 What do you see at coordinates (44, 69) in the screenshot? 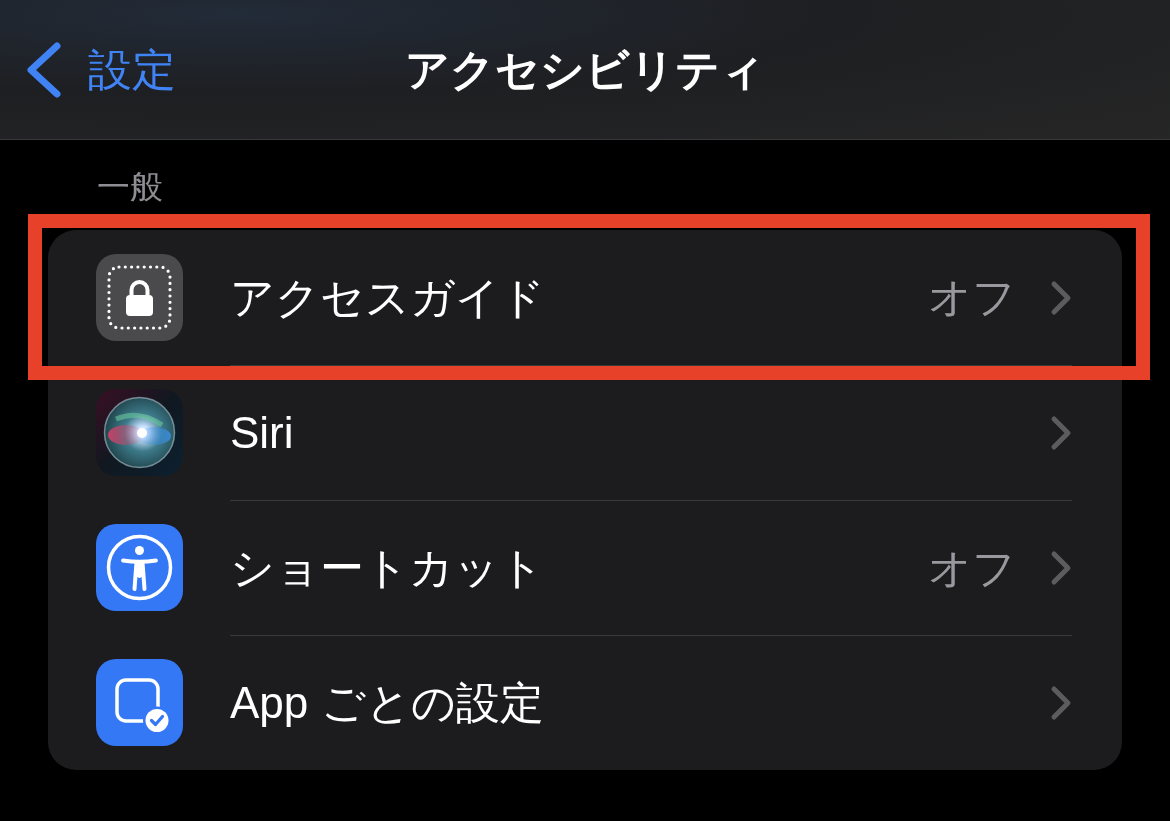
I see `chevron-left-icon` at bounding box center [44, 69].